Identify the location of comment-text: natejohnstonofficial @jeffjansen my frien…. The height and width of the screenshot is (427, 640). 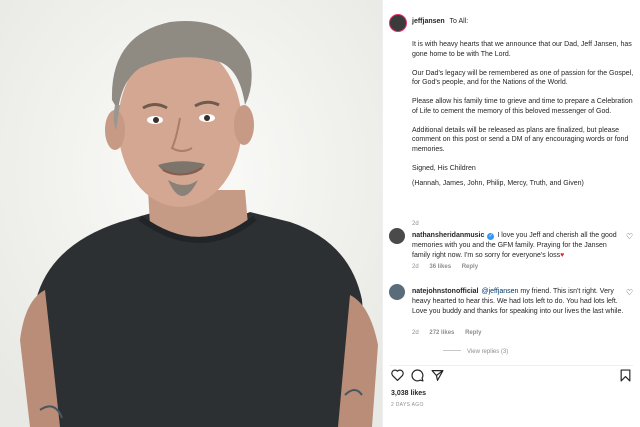
(518, 301).